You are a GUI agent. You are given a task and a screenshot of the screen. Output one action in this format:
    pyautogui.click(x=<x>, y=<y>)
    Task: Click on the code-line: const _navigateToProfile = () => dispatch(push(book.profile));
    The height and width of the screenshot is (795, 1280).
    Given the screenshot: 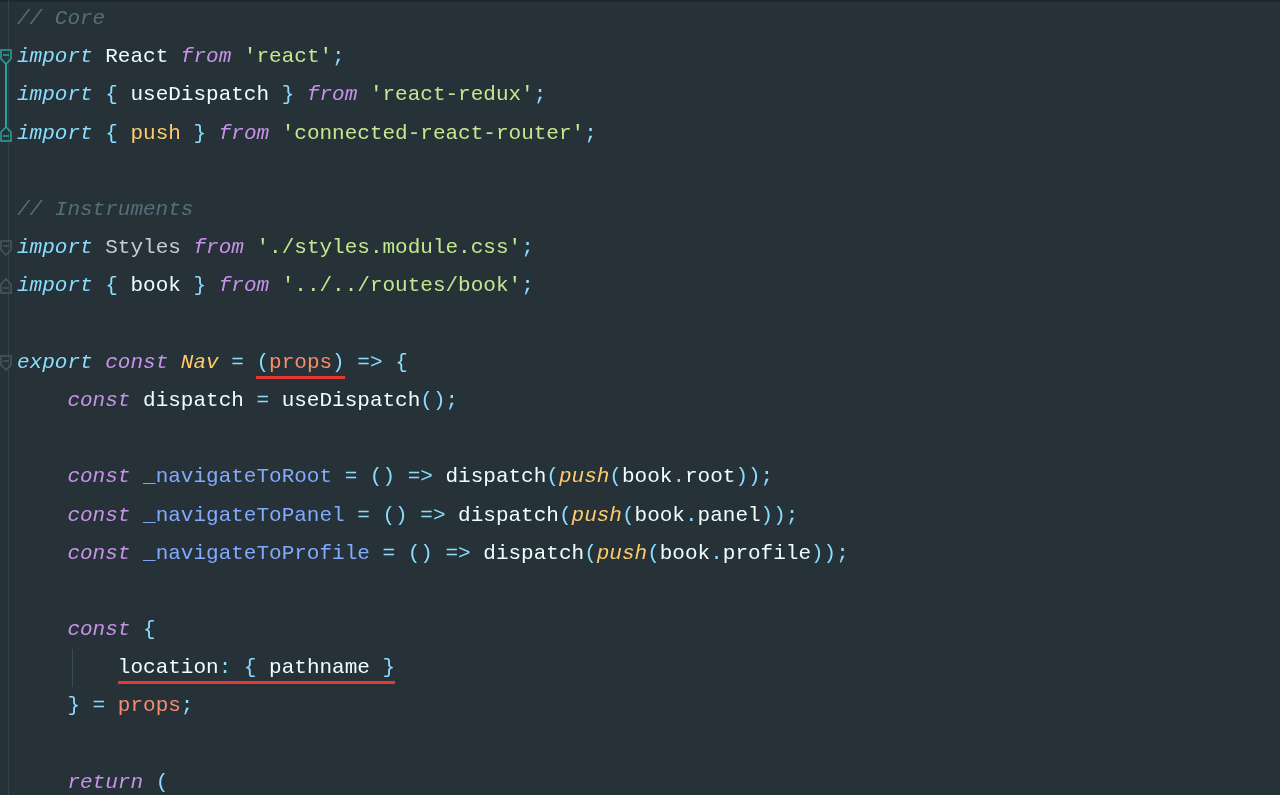 What is the action you would take?
    pyautogui.click(x=457, y=553)
    